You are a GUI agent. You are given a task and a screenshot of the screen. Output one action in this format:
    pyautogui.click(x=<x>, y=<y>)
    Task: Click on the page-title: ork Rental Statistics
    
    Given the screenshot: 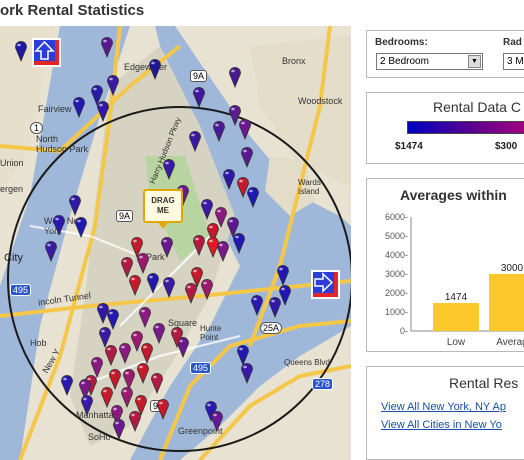 What is the action you would take?
    pyautogui.click(x=72, y=10)
    